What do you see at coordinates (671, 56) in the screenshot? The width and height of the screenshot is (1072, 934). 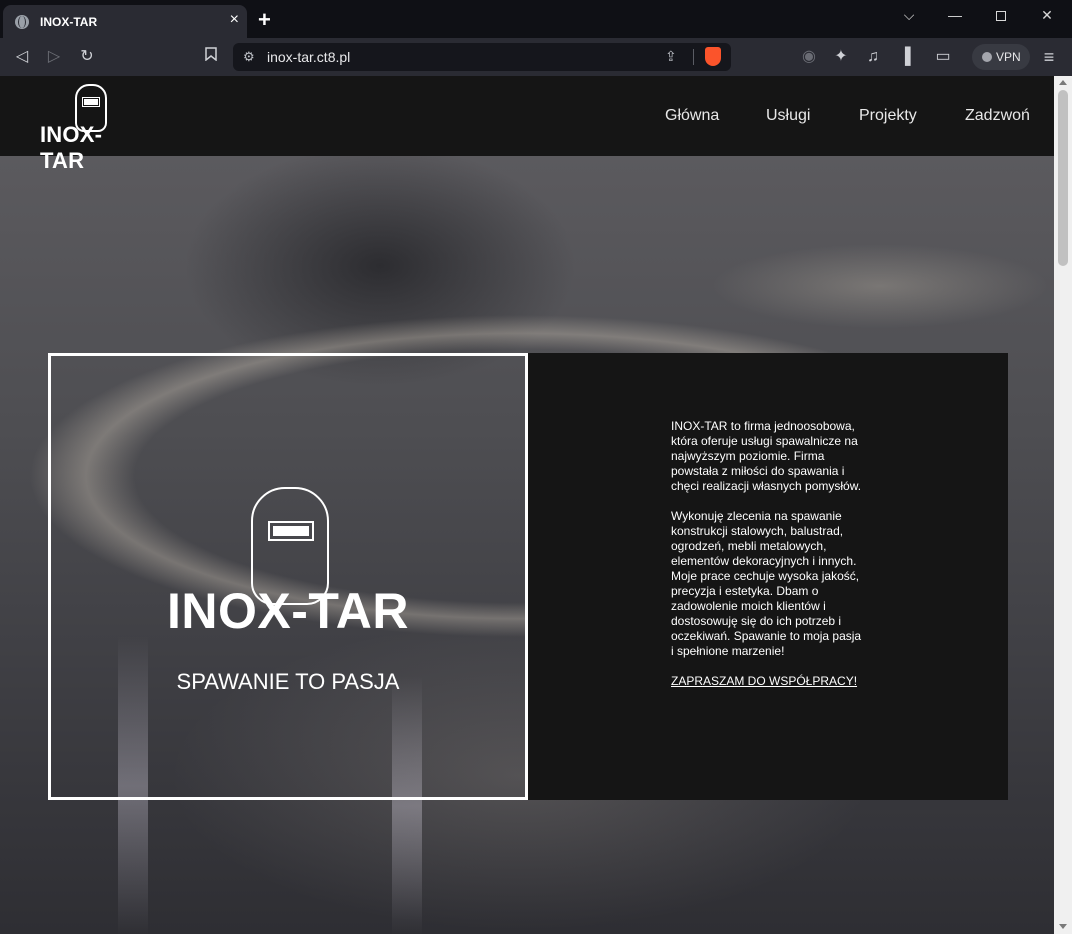 I see `share-icon: ⇪` at bounding box center [671, 56].